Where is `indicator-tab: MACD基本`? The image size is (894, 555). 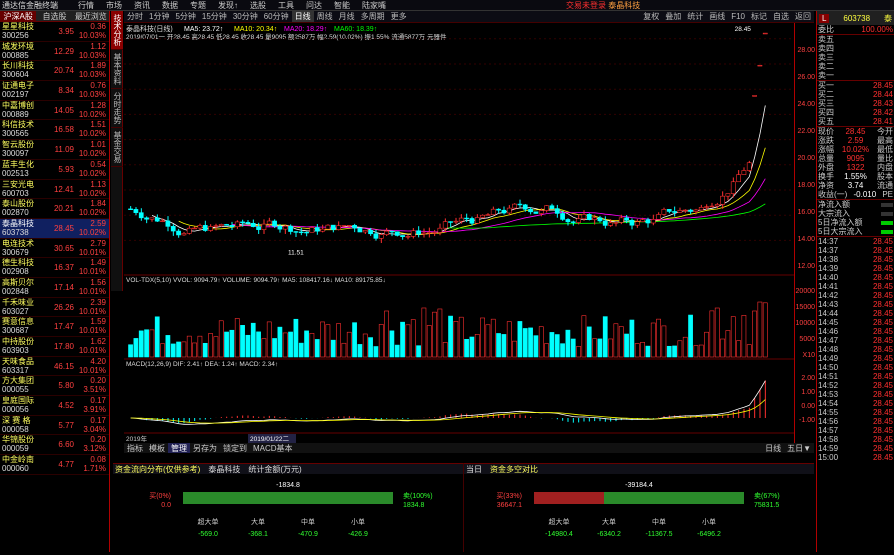
indicator-tab: MACD基本 is located at coordinates (273, 448).